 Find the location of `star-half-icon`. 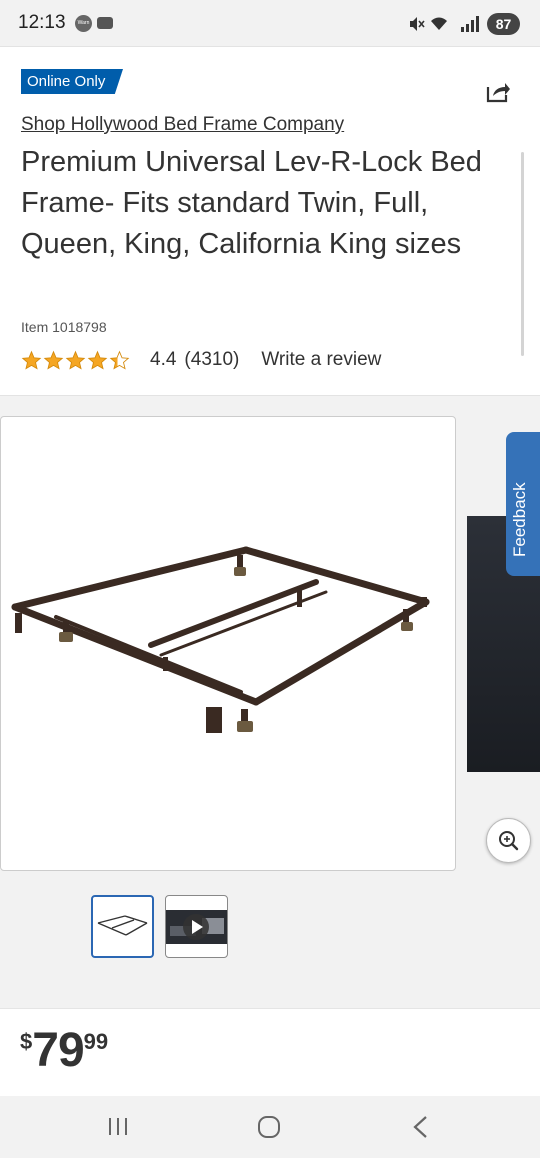

star-half-icon is located at coordinates (119, 360).